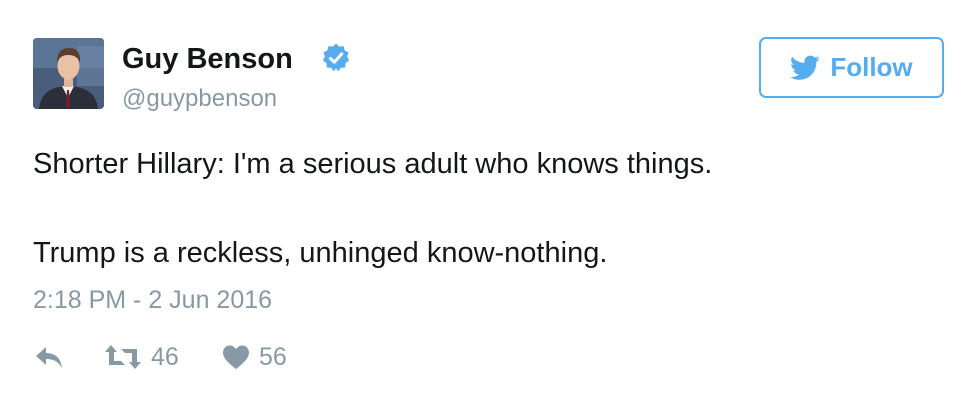 This screenshot has height=401, width=980. I want to click on reply-icon, so click(49, 357).